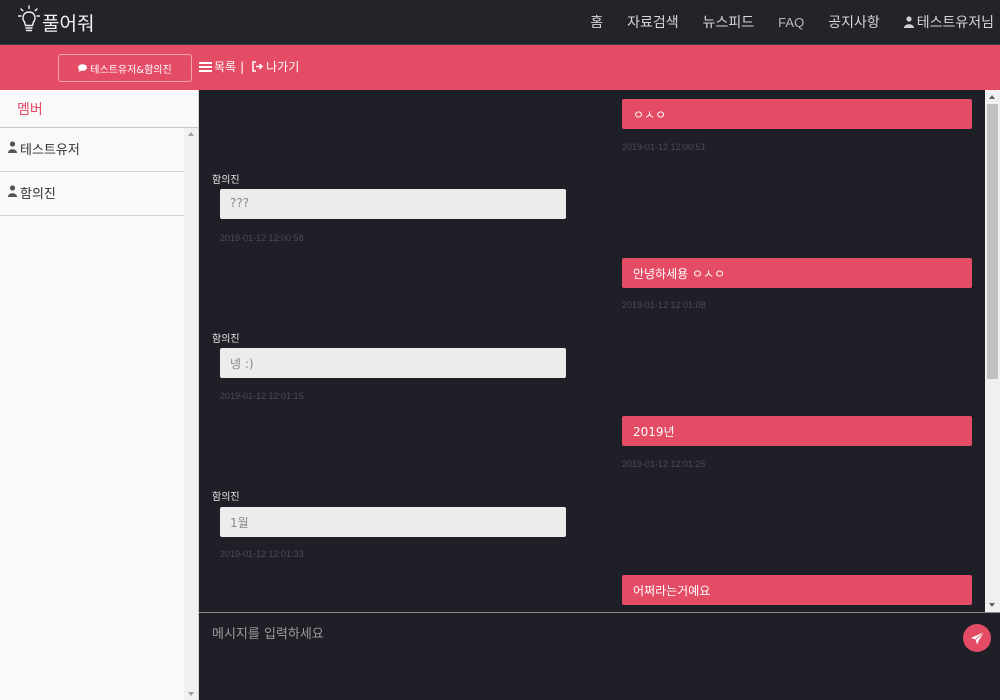  Describe the element at coordinates (92, 194) in the screenshot. I see `member-item: 함의진` at that location.